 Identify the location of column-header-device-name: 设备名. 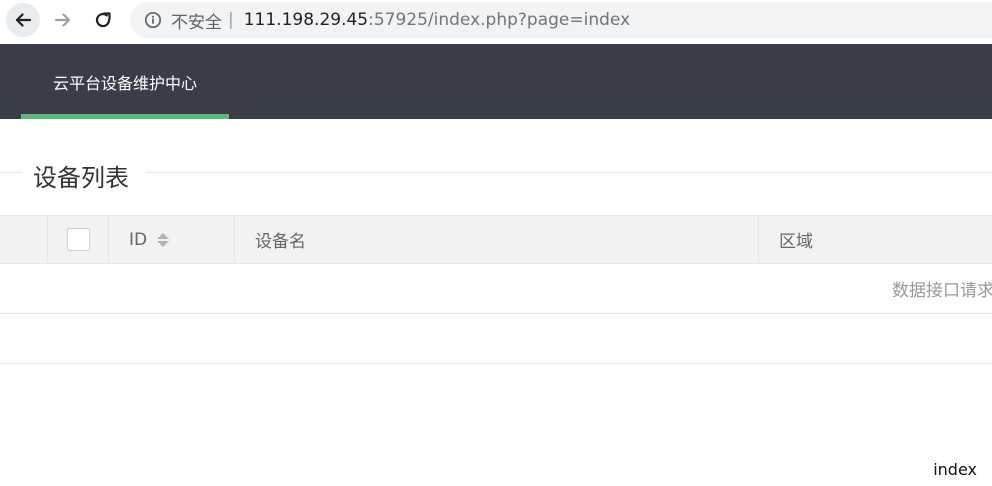
(496, 239).